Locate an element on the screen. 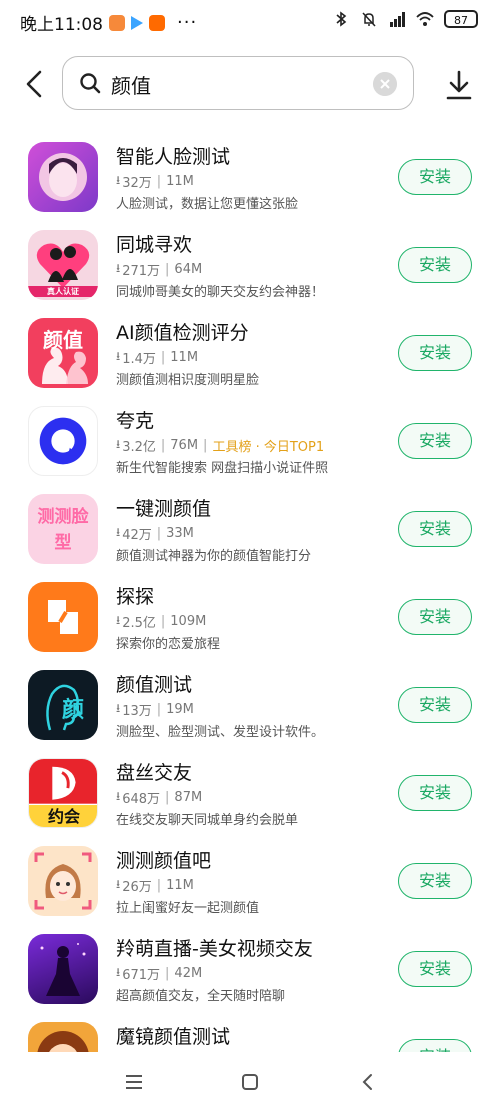 This screenshot has height=1111, width=500. app-meta: ⭳ 671万 | 42M is located at coordinates (159, 973).